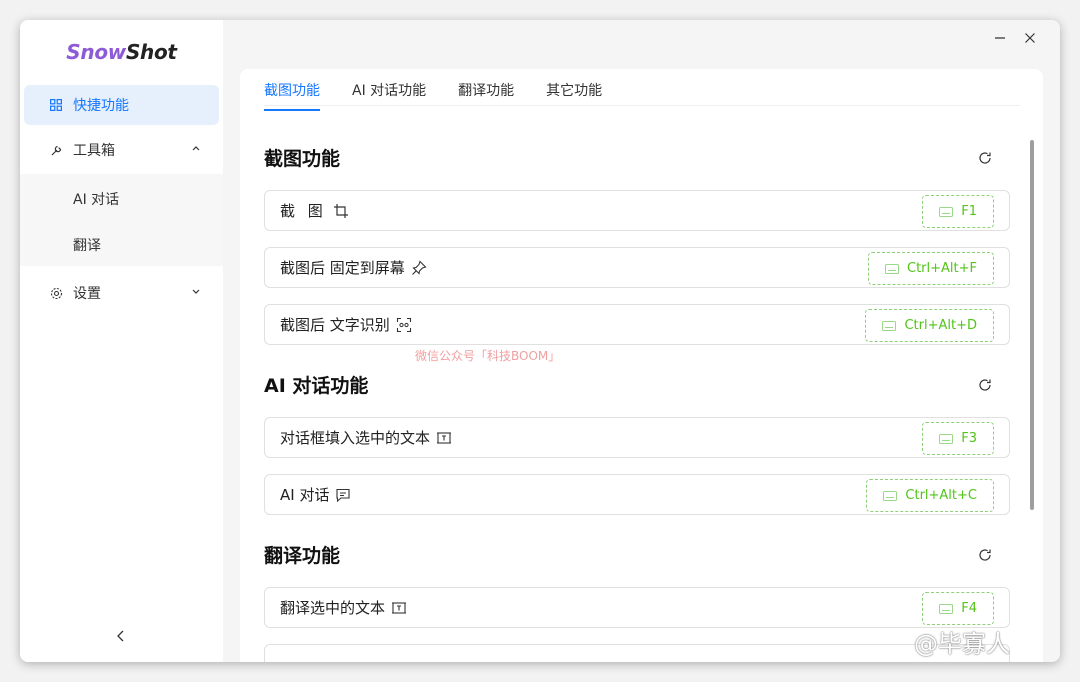 The width and height of the screenshot is (1080, 682). I want to click on shortcut-label: AI 对话, so click(305, 495).